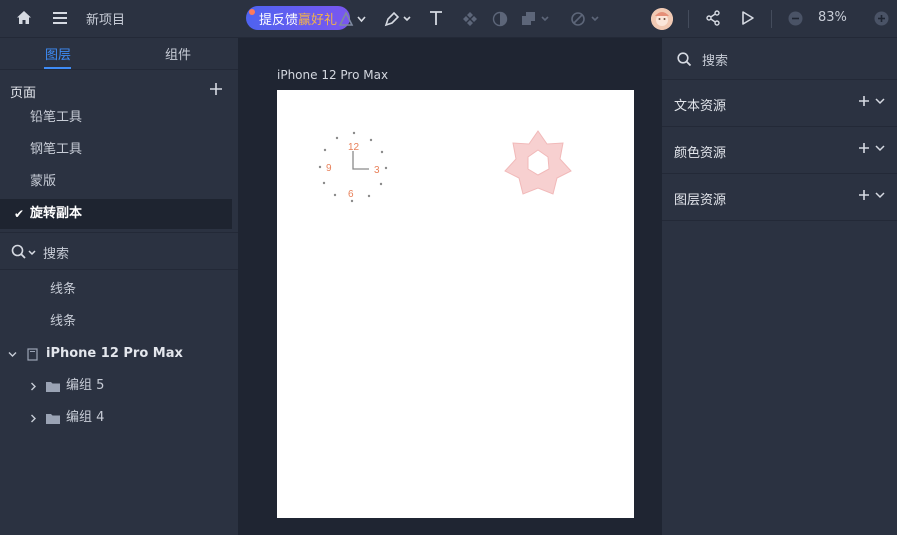 This screenshot has width=897, height=535. Describe the element at coordinates (178, 53) in the screenshot. I see `tab-components: 组件` at that location.